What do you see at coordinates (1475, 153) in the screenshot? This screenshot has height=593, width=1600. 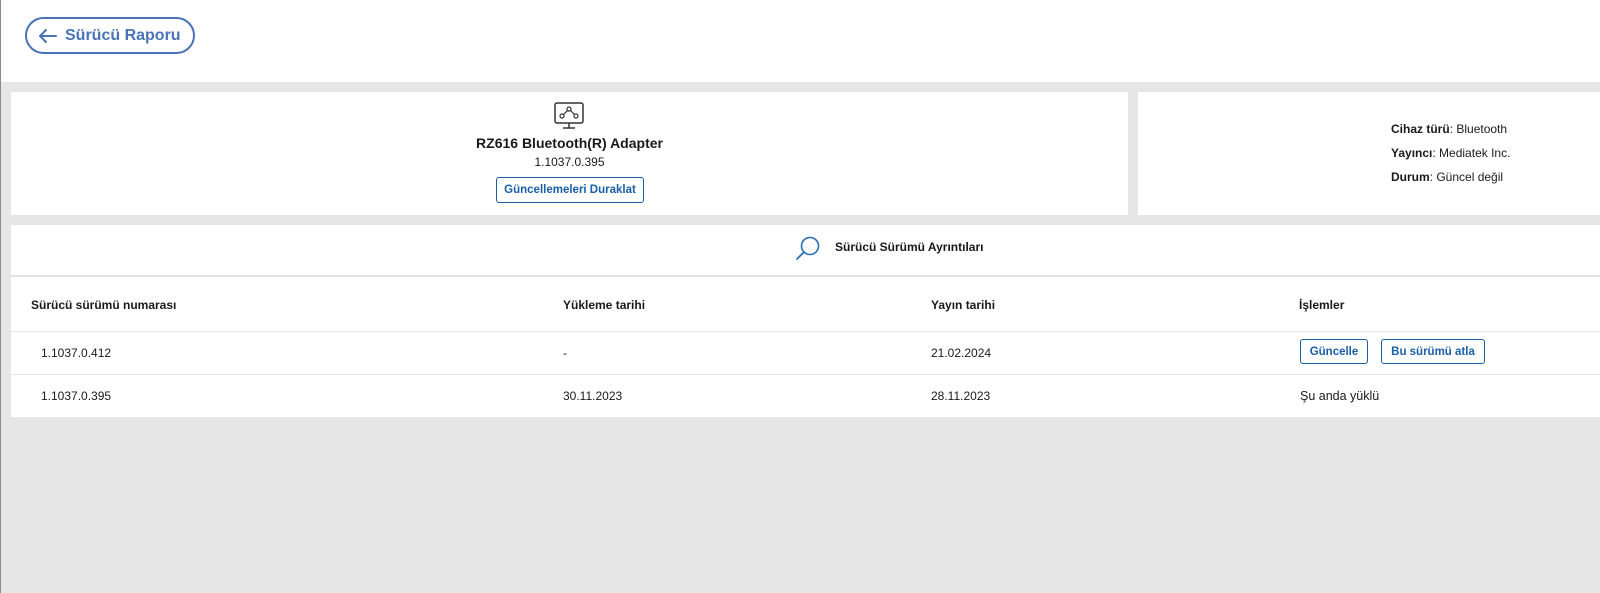 I see `publisher-value: Mediatek Inc.` at bounding box center [1475, 153].